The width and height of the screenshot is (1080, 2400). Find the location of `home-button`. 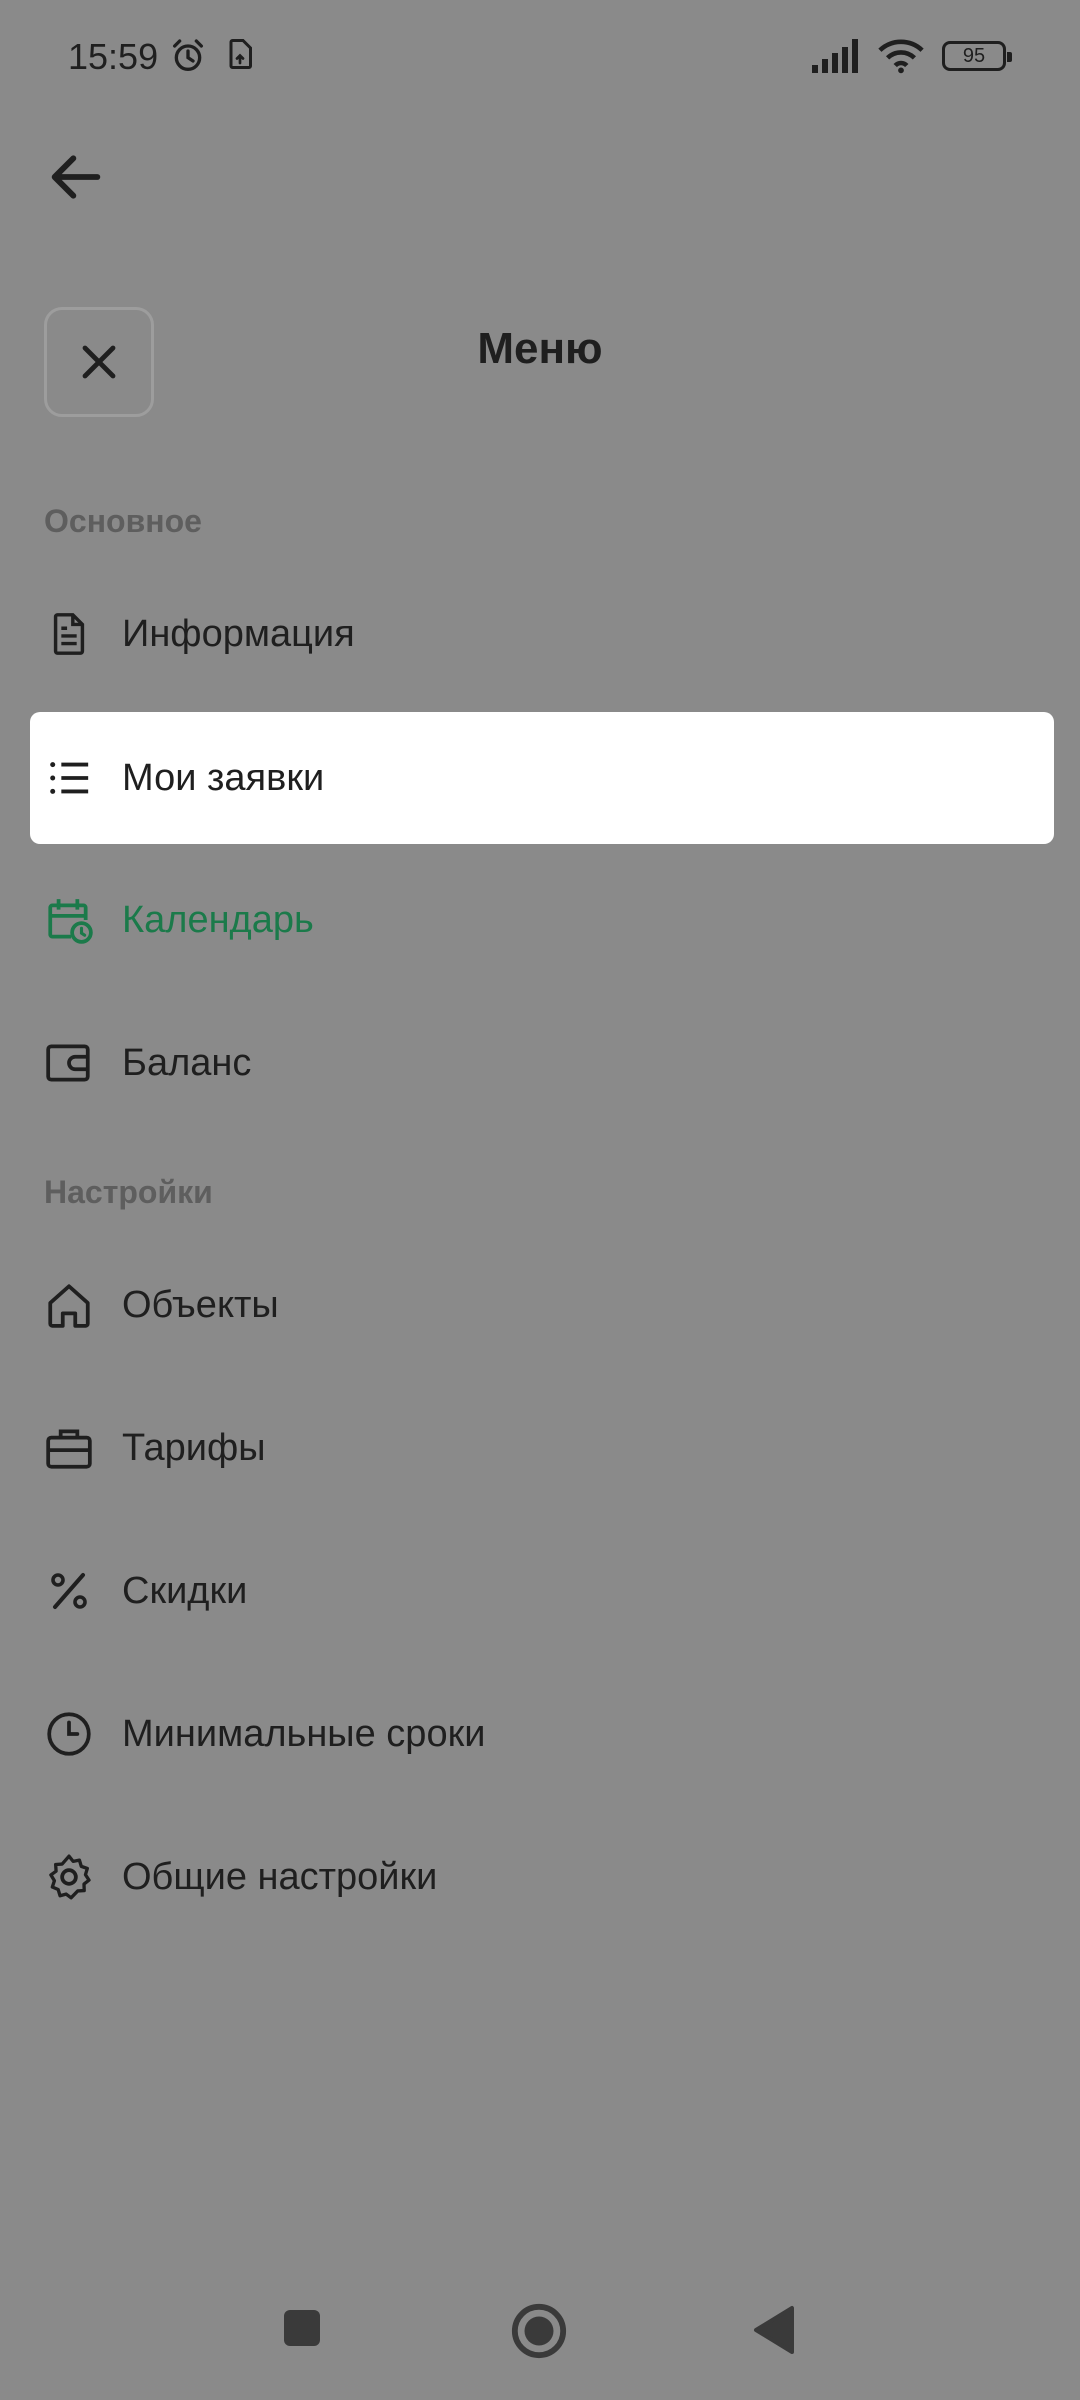

home-button is located at coordinates (539, 2333).